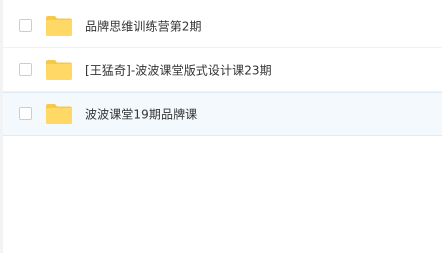 Image resolution: width=442 pixels, height=253 pixels. I want to click on file-name: 品牌思维训练营第2期, so click(143, 25).